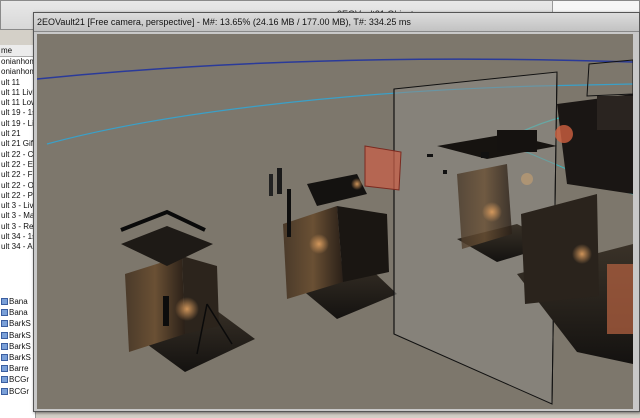 The width and height of the screenshot is (640, 418). Describe the element at coordinates (17, 113) in the screenshot. I see `cell-list-item: ult 19 - 1s` at that location.